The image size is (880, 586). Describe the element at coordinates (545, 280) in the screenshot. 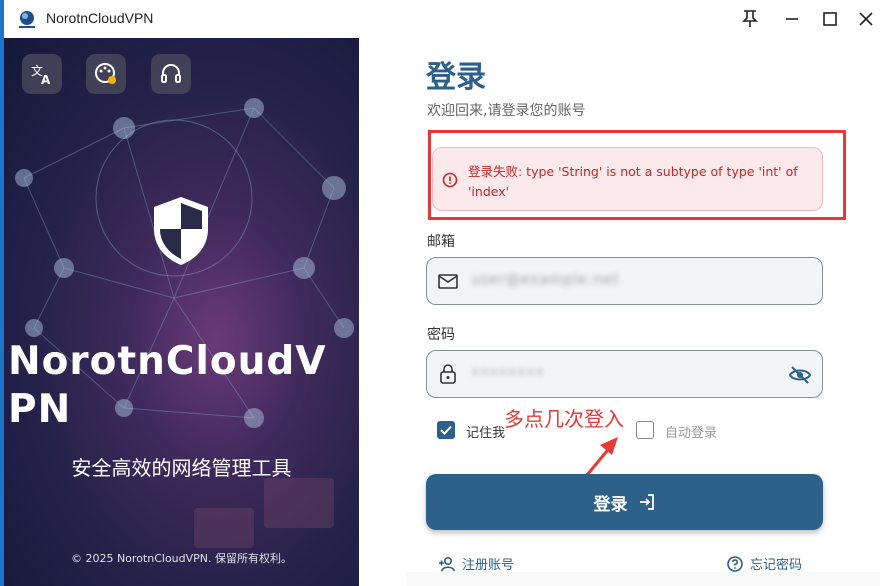

I see `email-value: user@example.net` at that location.